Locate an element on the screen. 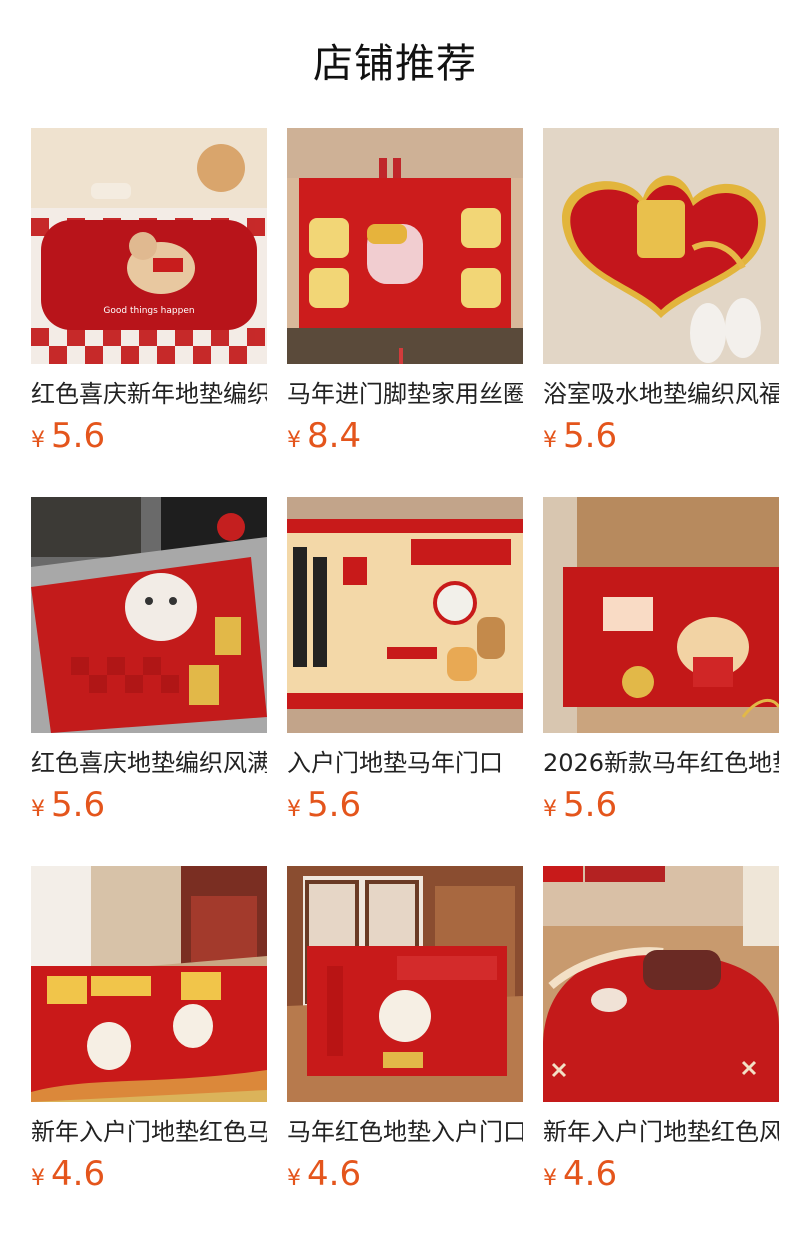 The height and width of the screenshot is (1235, 790). price-value: 8.4 is located at coordinates (334, 436).